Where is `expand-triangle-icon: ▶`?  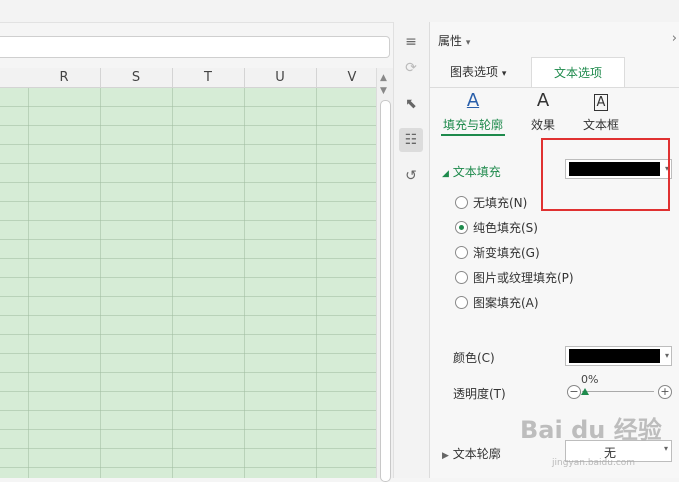
expand-triangle-icon: ▶ is located at coordinates (445, 456).